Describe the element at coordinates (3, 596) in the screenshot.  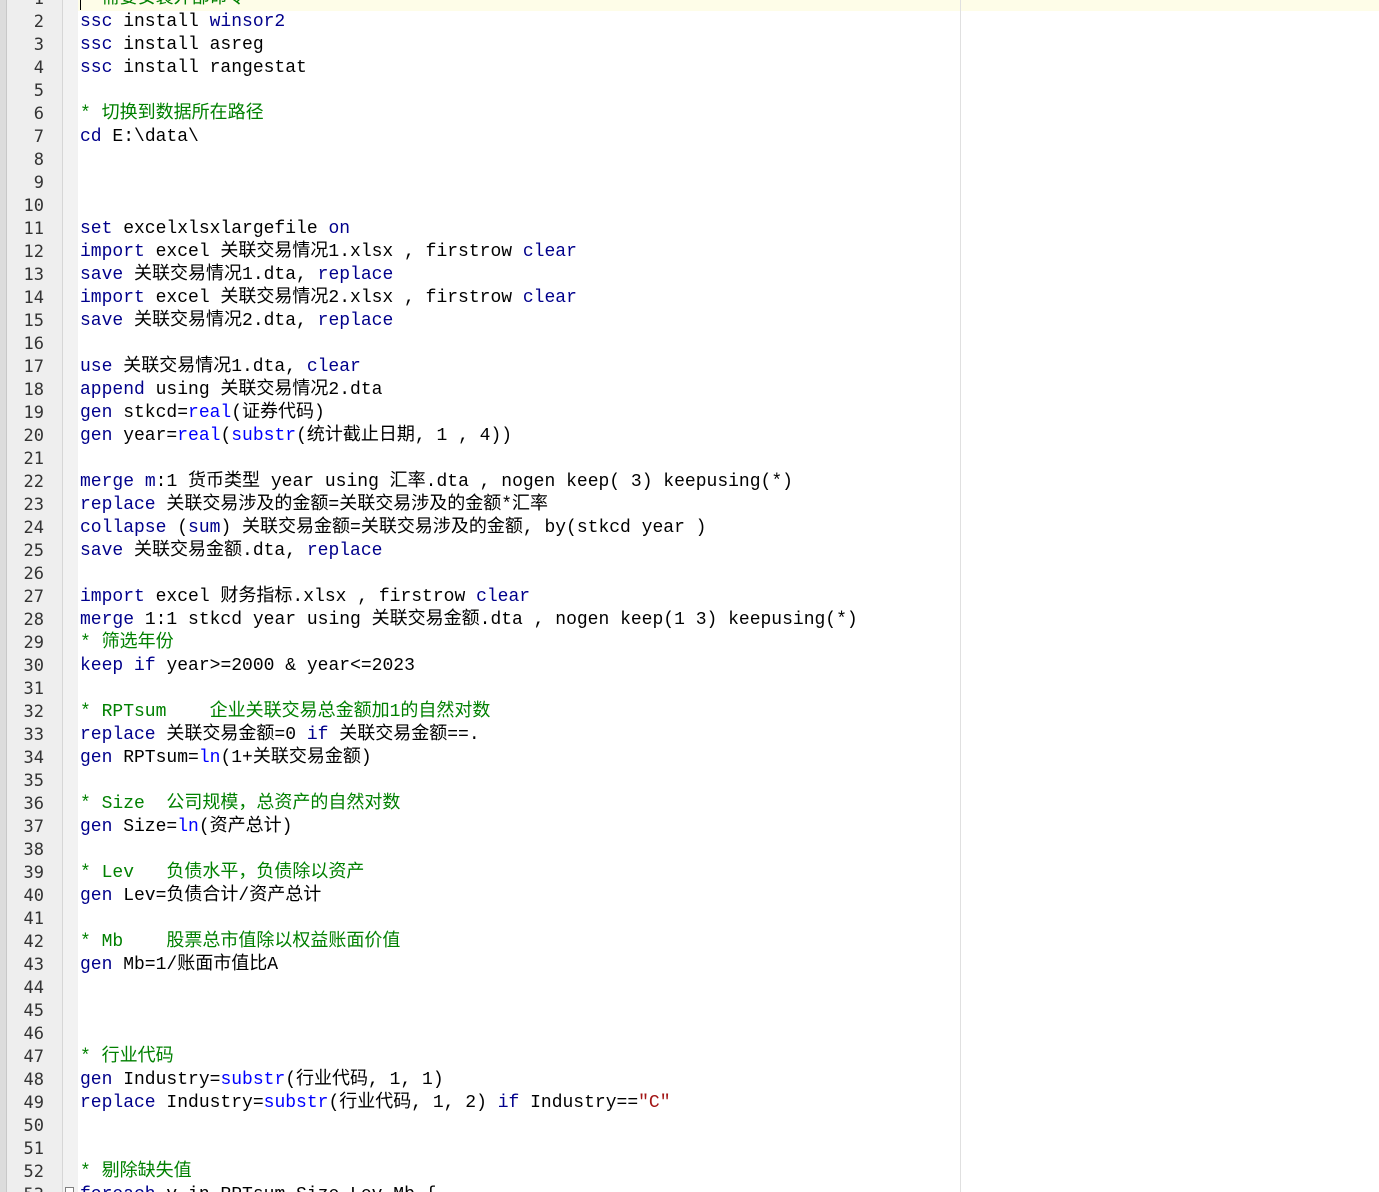
I see `bookmark-margin` at that location.